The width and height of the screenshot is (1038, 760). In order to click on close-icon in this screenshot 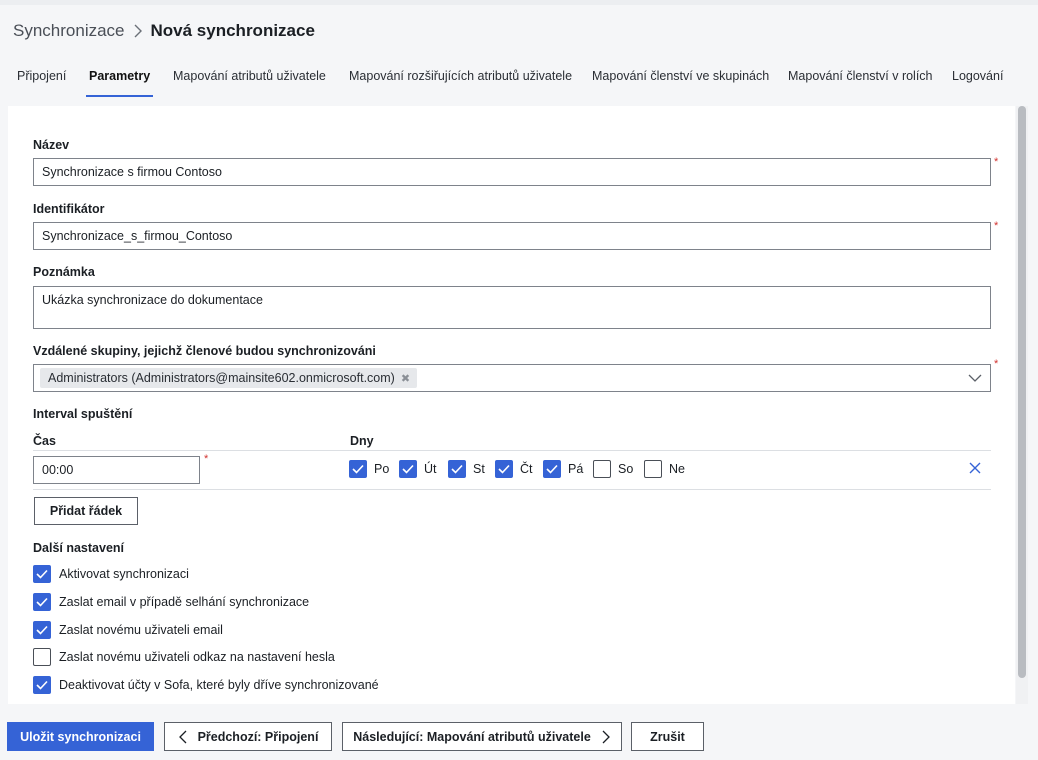, I will do `click(975, 468)`.